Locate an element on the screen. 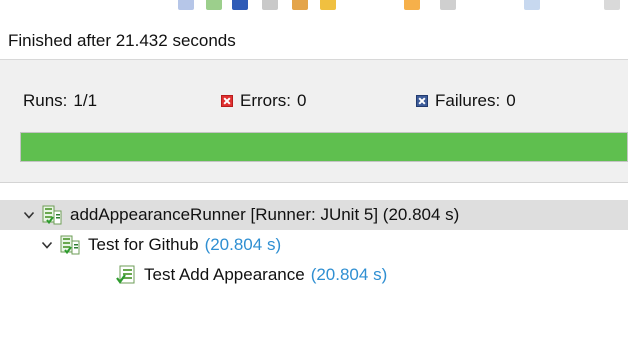  runs-counter: Runs: 1/1 is located at coordinates (60, 101).